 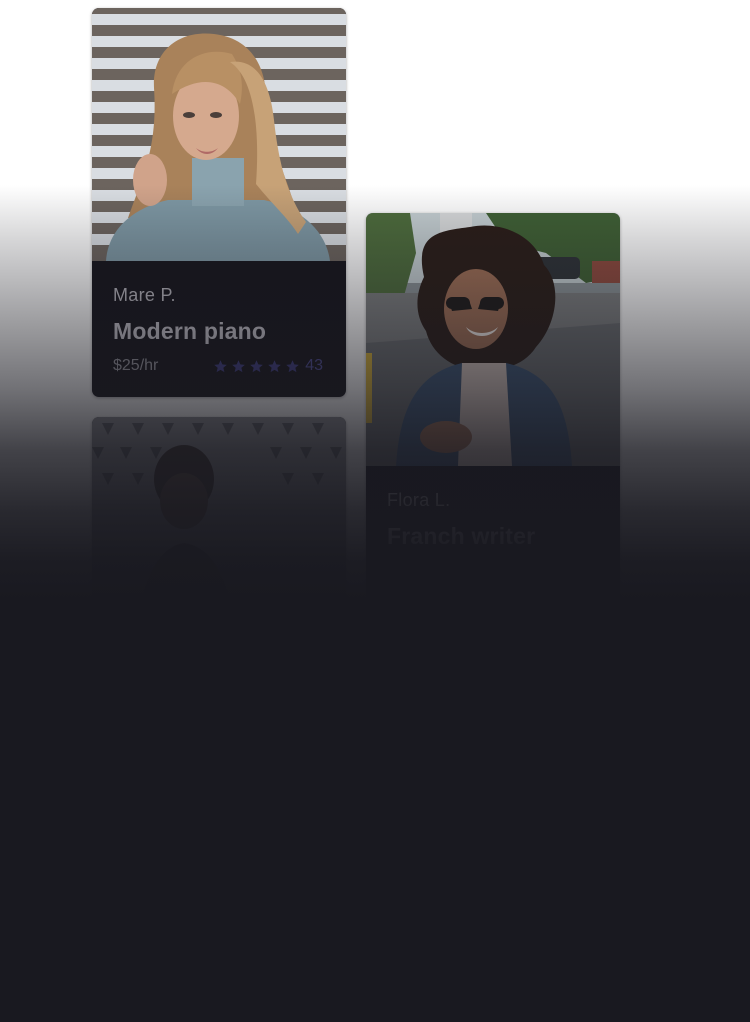 I want to click on tutor-card-flora: Flora L. Franch writer, so click(x=493, y=407).